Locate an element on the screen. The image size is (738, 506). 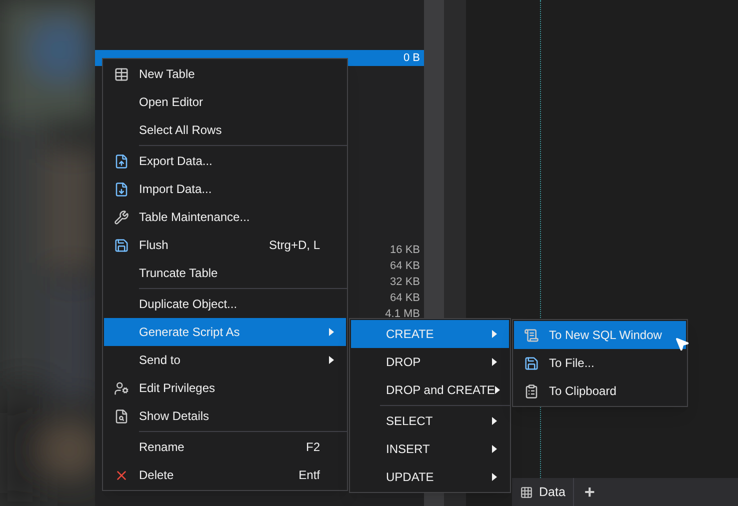
file-upload-icon is located at coordinates (121, 161).